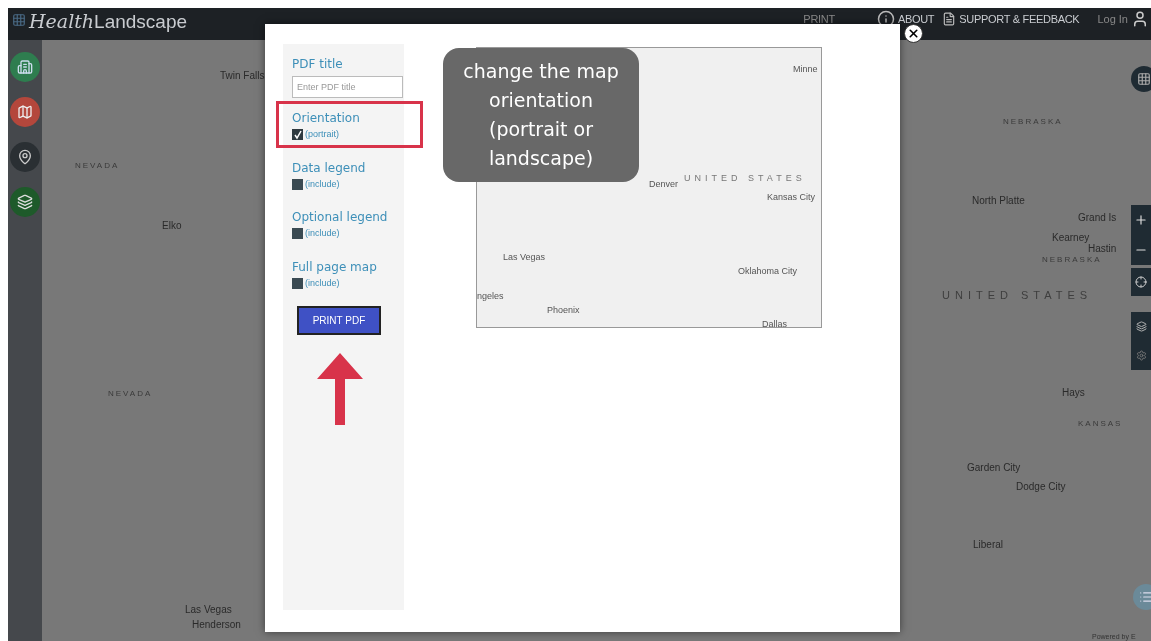  What do you see at coordinates (108, 21) in the screenshot?
I see `app-logo: HealthLandscape` at bounding box center [108, 21].